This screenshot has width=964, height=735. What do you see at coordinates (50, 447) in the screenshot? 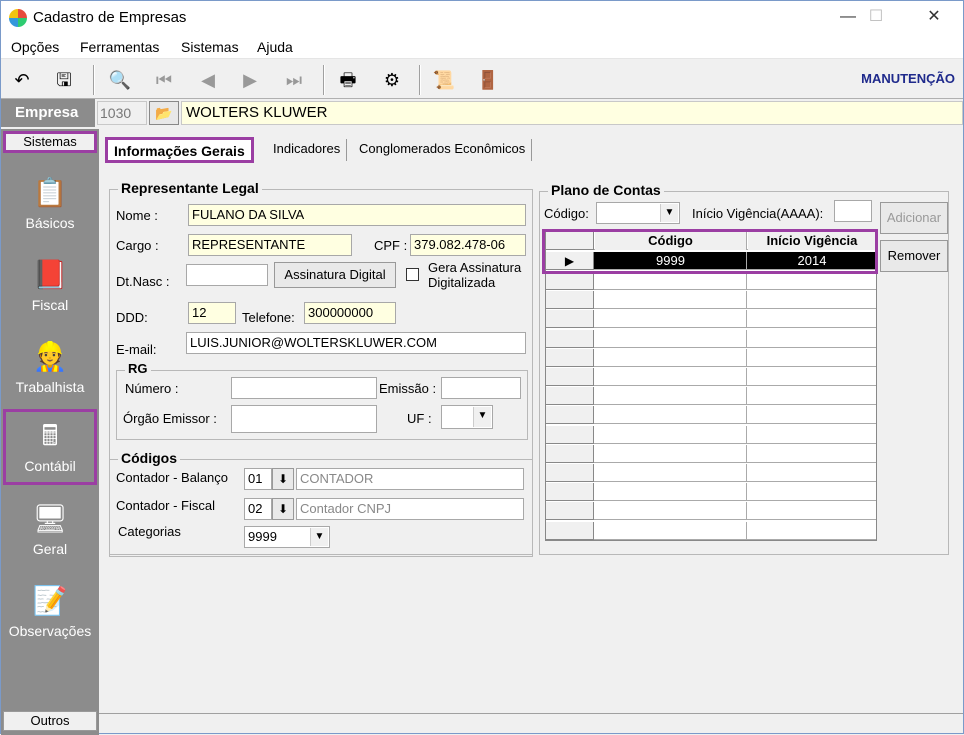
I see `sidebar-item-contabil: 🖩 Contábil` at bounding box center [50, 447].